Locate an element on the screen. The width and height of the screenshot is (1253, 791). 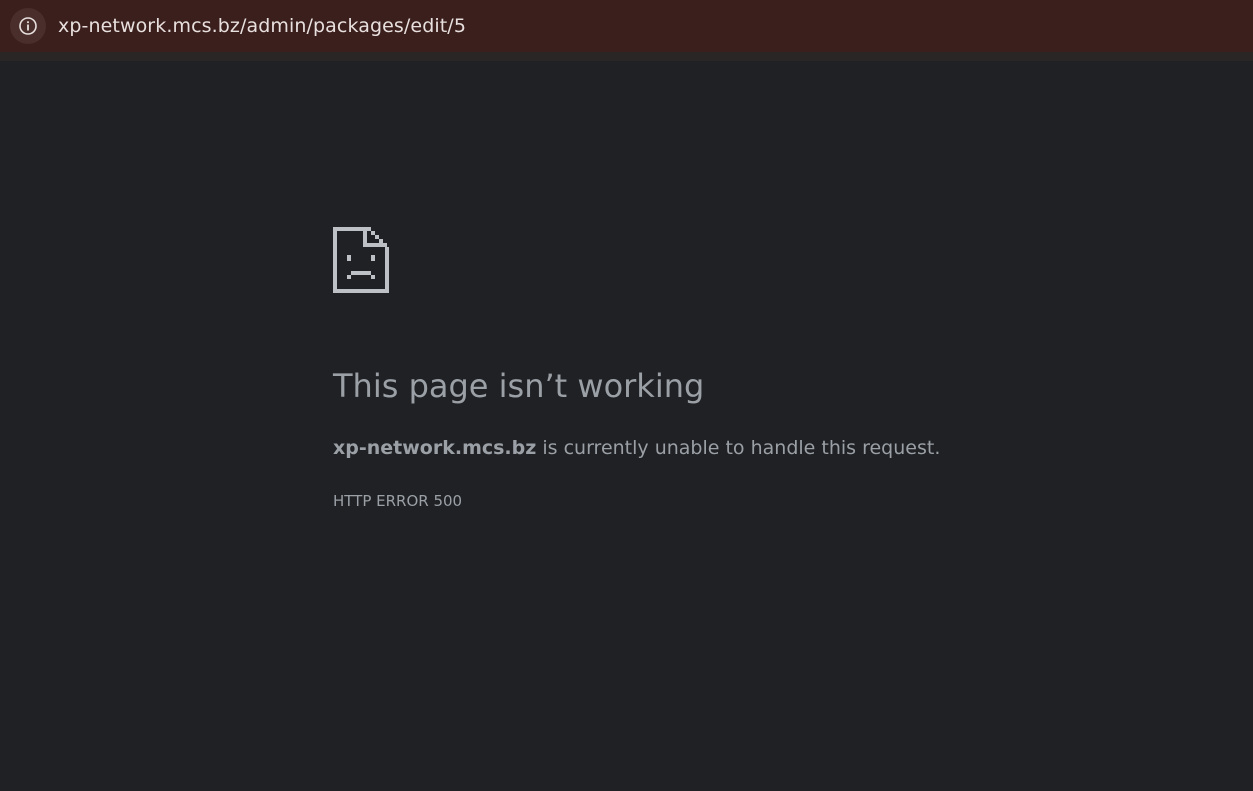
error-title: This page isn’t working is located at coordinates (519, 386).